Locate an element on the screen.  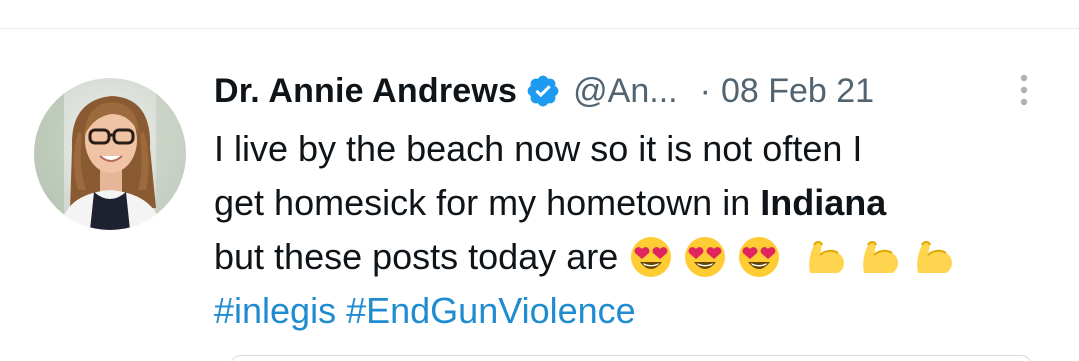
verified-badge-icon is located at coordinates (543, 91).